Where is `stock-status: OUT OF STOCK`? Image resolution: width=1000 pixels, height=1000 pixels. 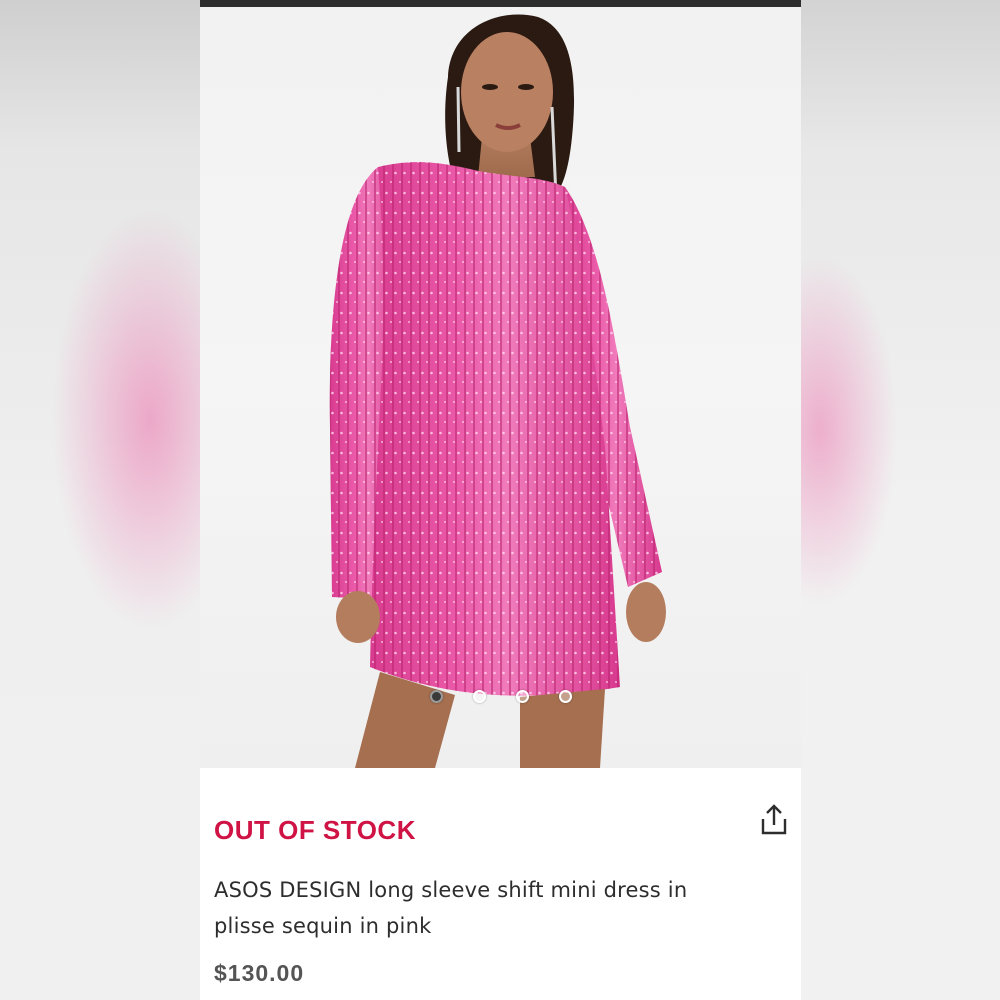 stock-status: OUT OF STOCK is located at coordinates (315, 830).